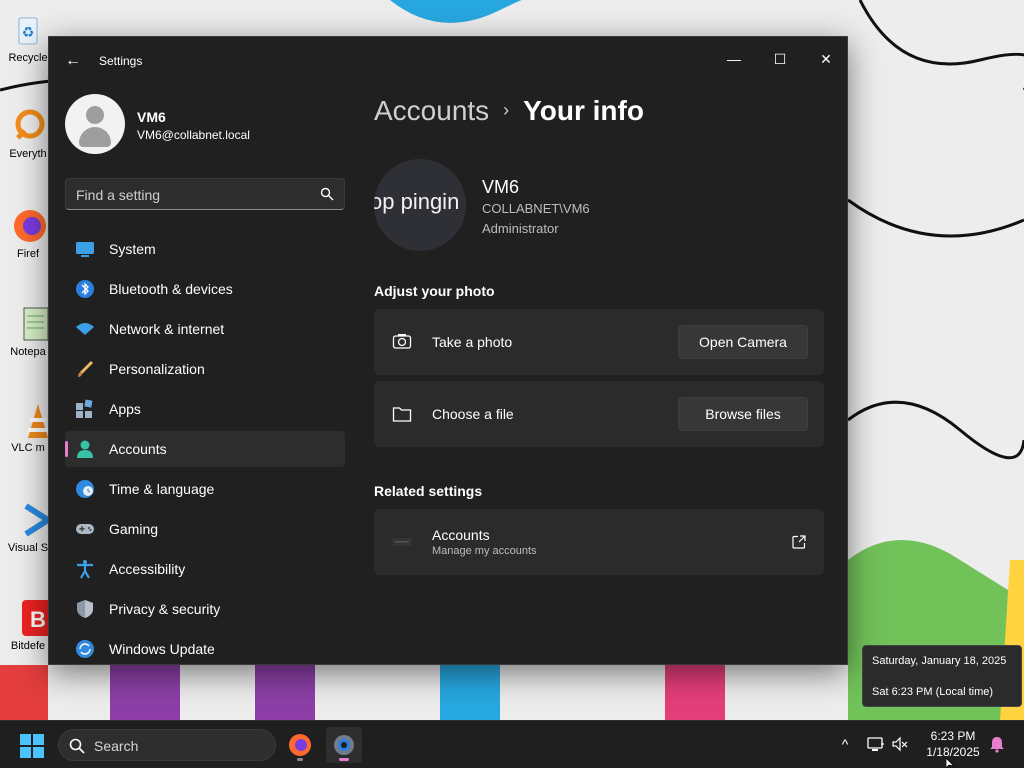 The image size is (1024, 768). Describe the element at coordinates (121, 61) in the screenshot. I see `window-title: Settings` at that location.